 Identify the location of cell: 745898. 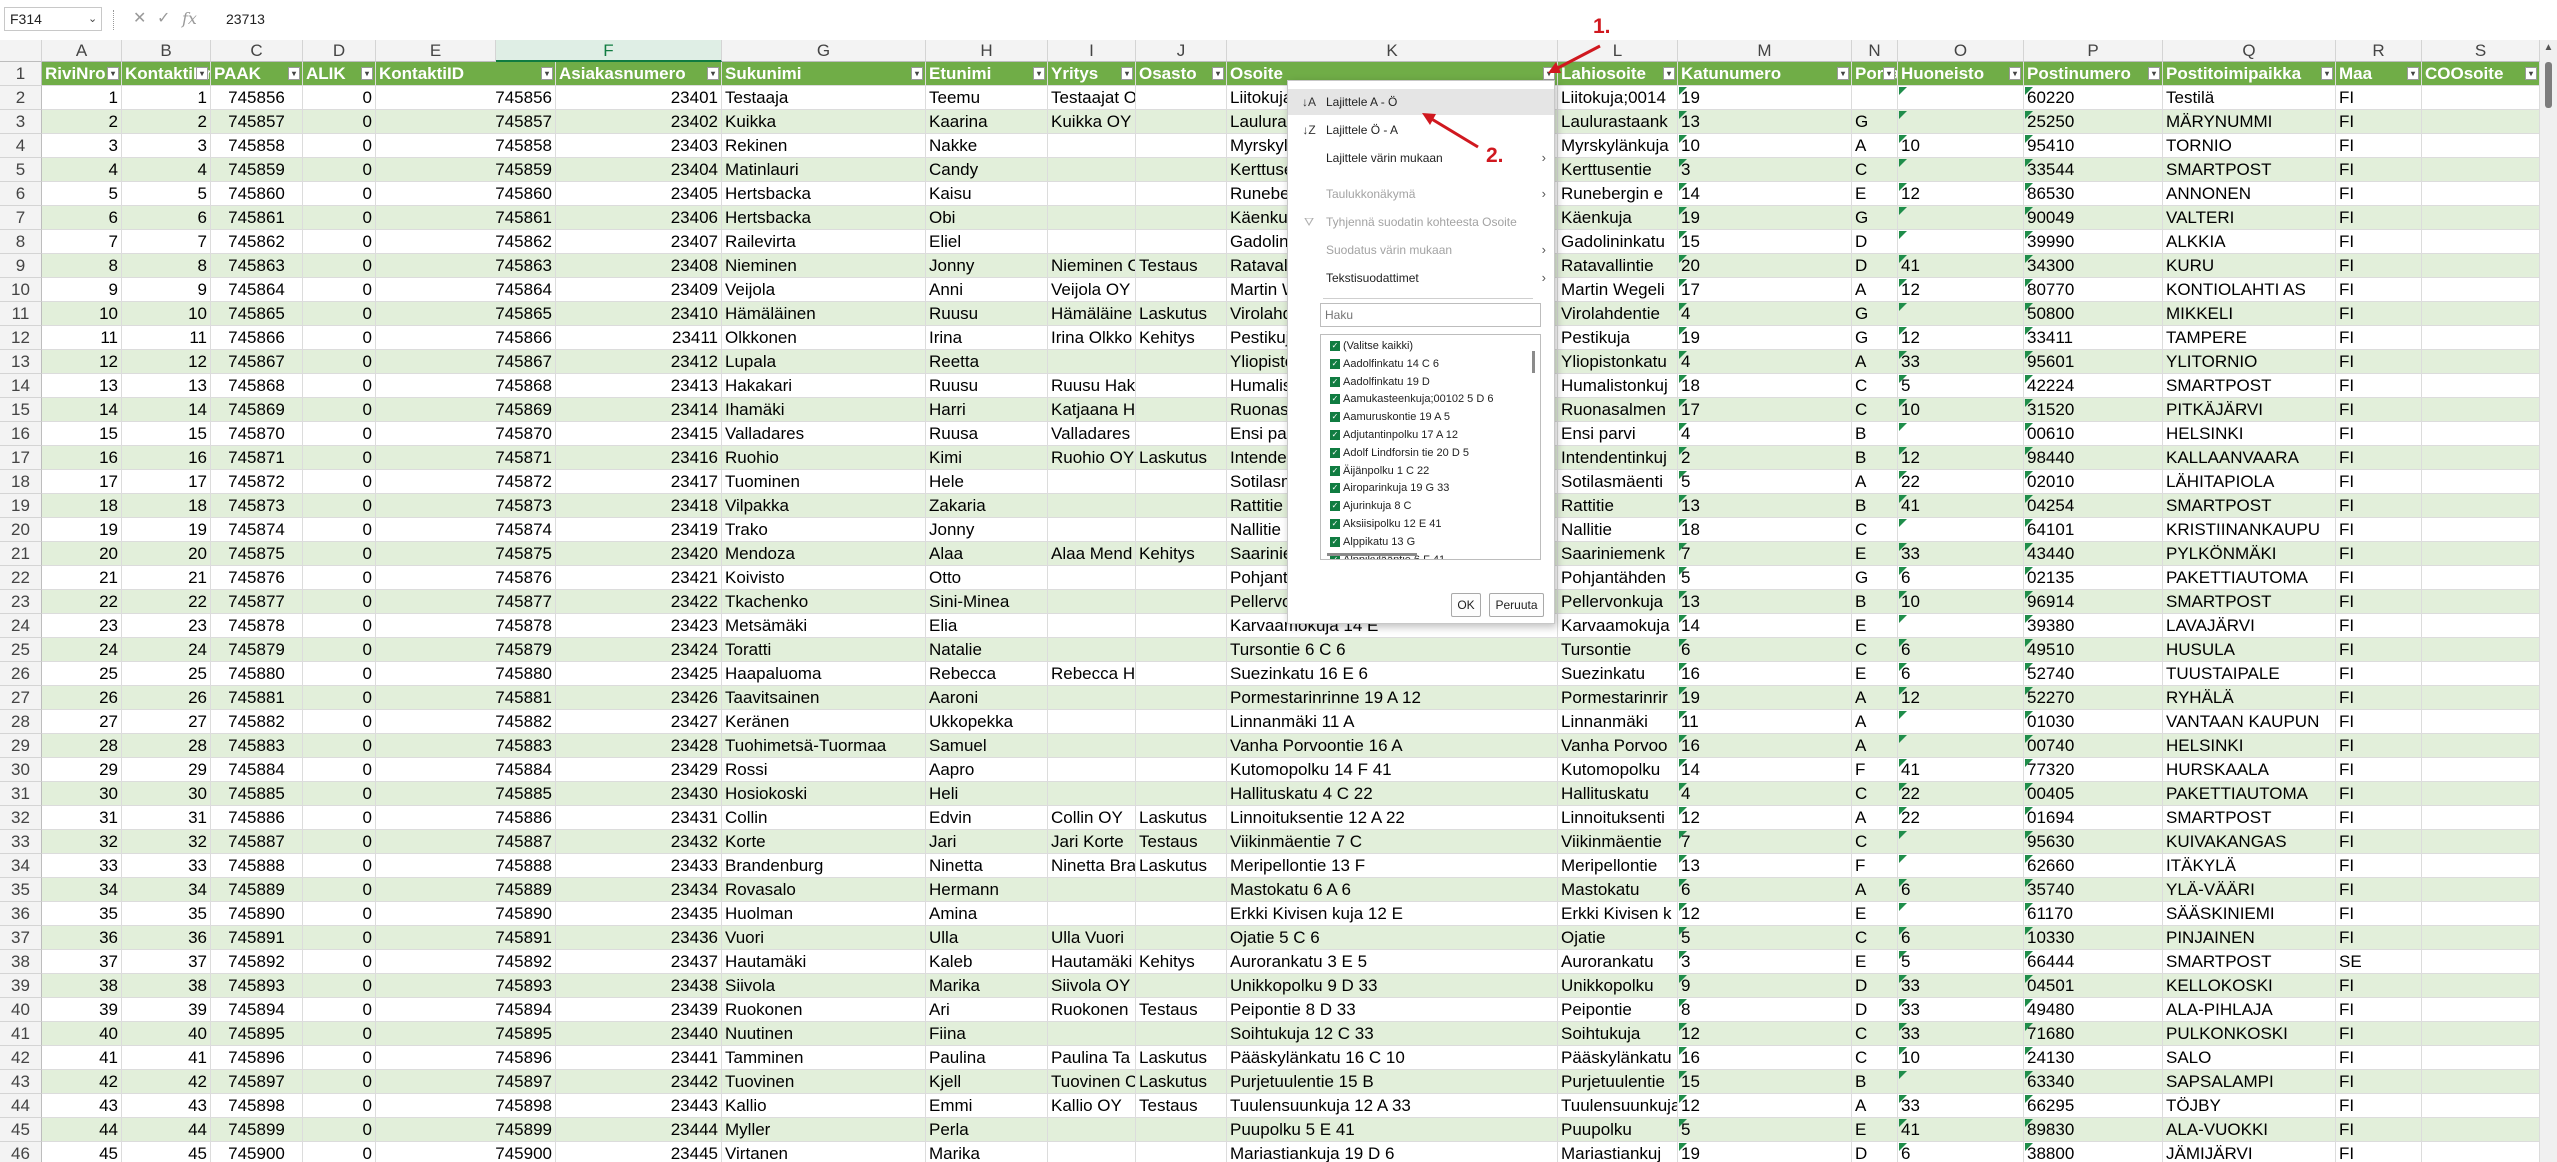
(257, 1106).